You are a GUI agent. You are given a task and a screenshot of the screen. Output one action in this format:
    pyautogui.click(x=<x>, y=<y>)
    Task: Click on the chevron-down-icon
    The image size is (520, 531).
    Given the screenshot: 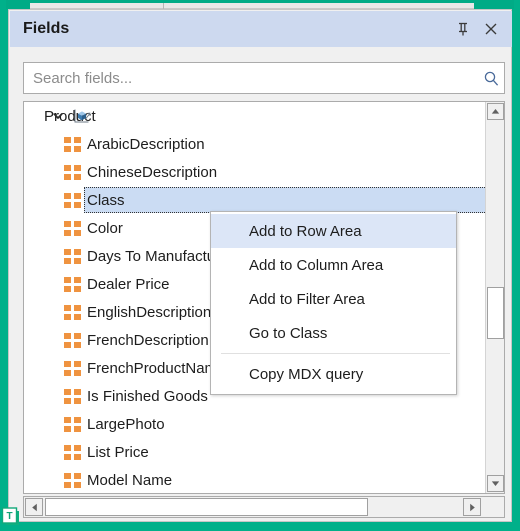 What is the action you would take?
    pyautogui.click(x=58, y=116)
    